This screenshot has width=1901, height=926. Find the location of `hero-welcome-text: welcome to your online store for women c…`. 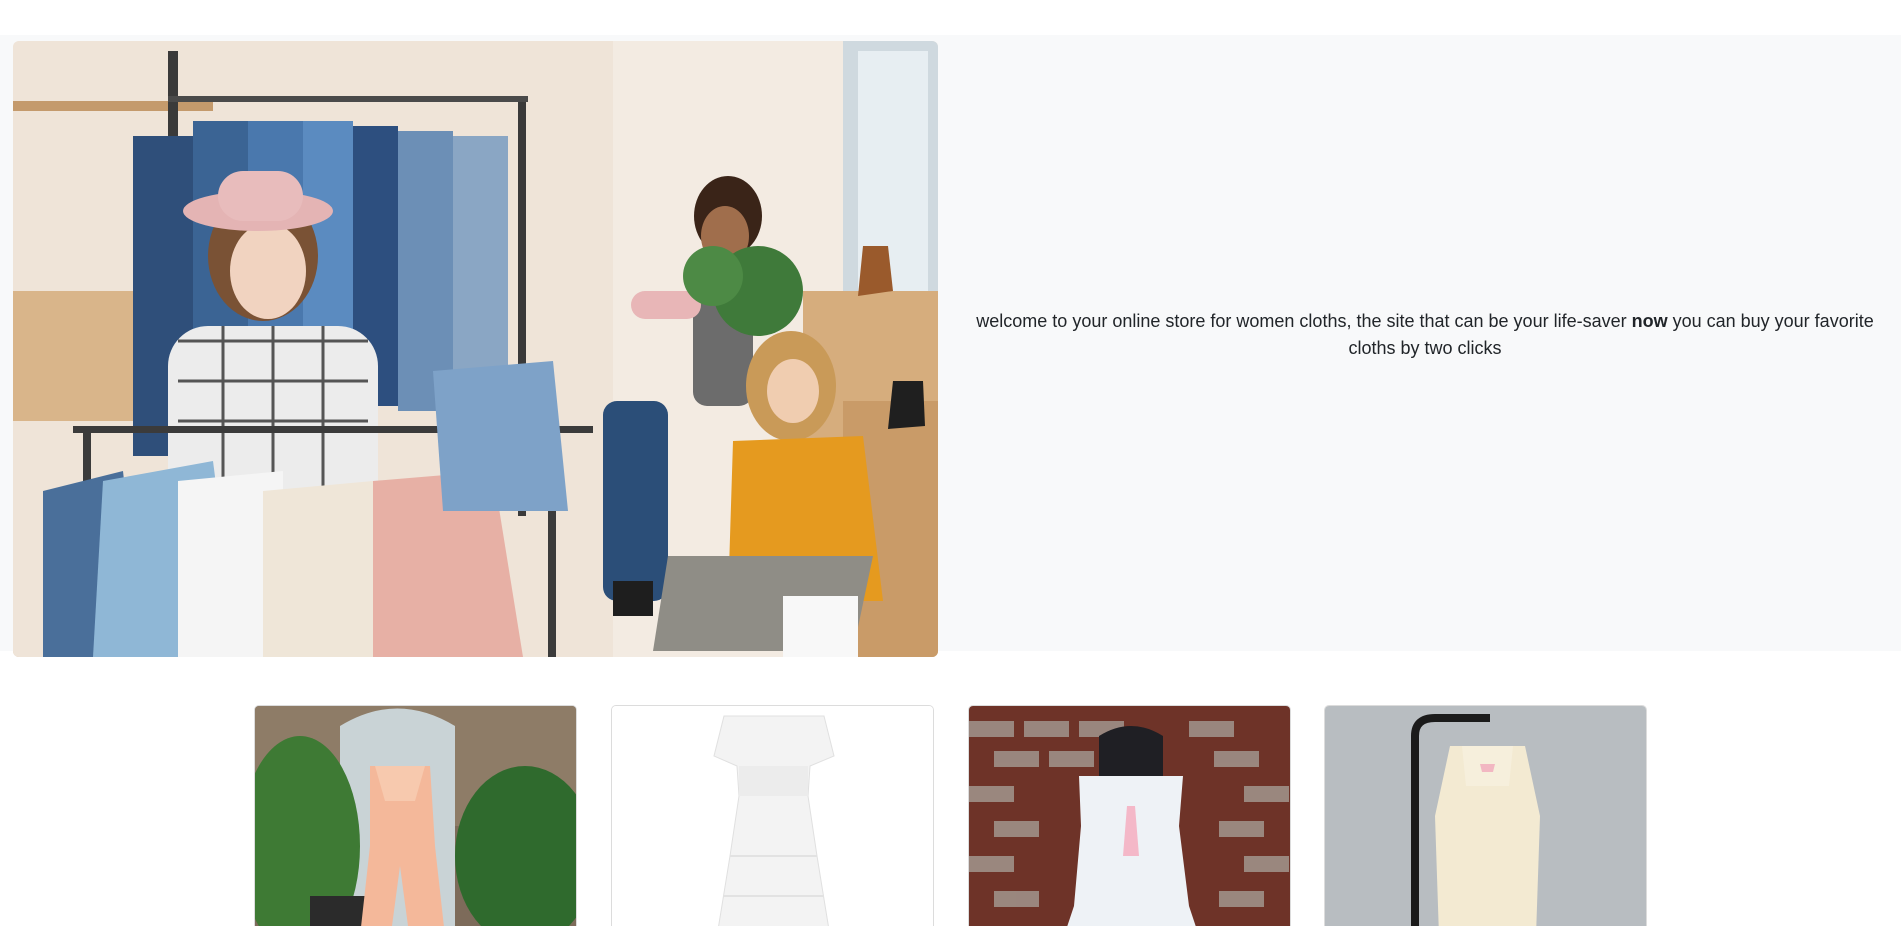

hero-welcome-text: welcome to your online store for women c… is located at coordinates (1425, 335).